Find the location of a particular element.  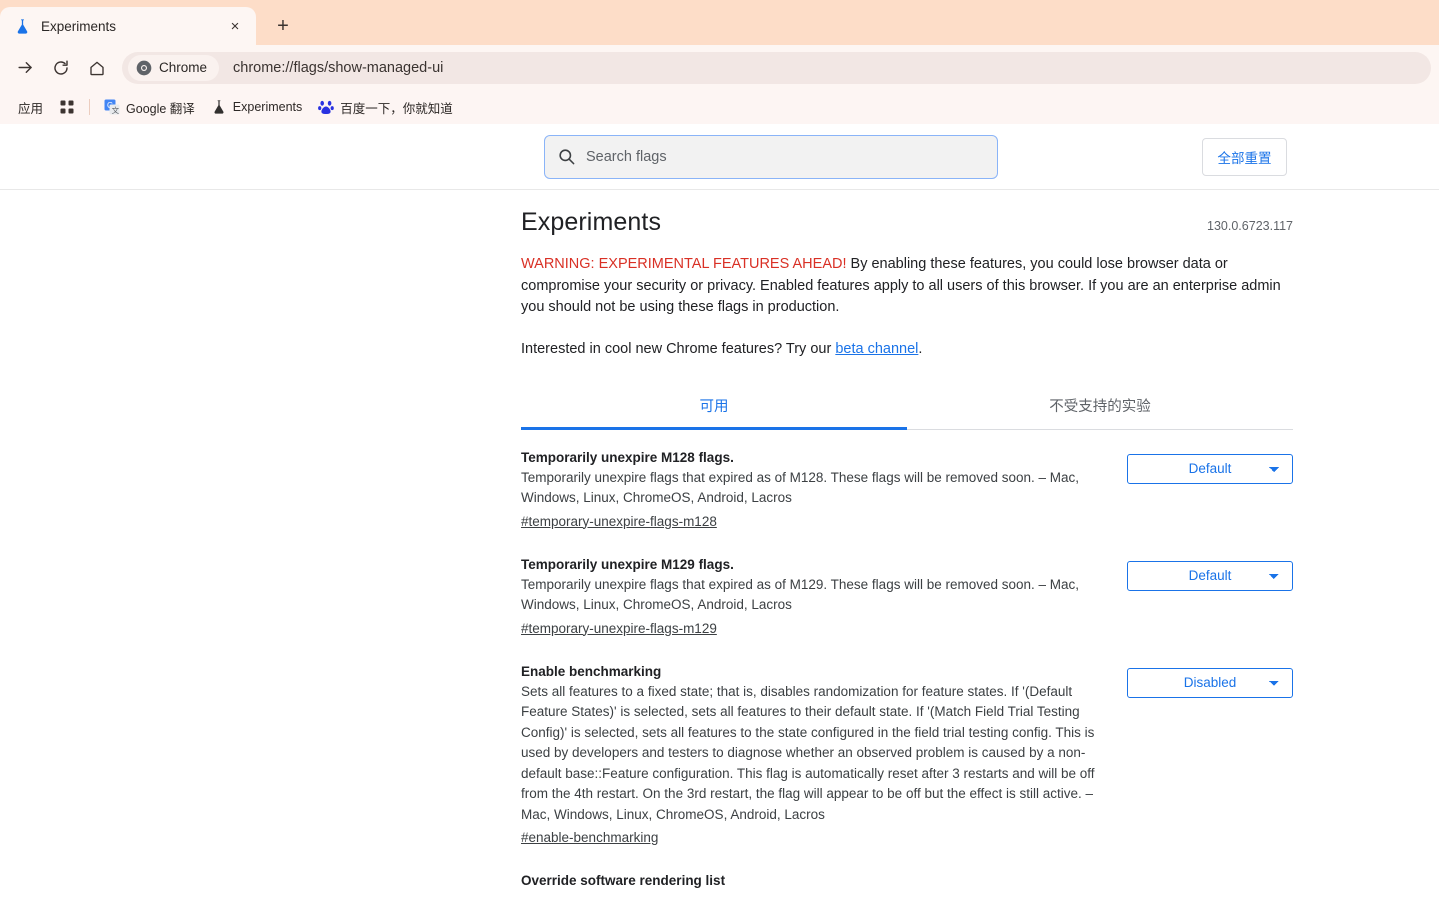

bookmark-baidu-label: 百度一下，你就知道 is located at coordinates (396, 108).